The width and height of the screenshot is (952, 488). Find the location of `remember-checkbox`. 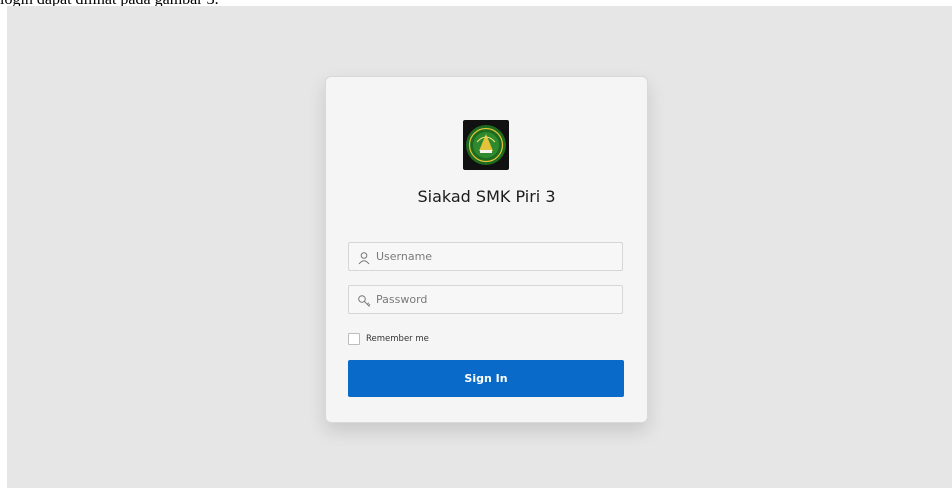

remember-checkbox is located at coordinates (354, 339).